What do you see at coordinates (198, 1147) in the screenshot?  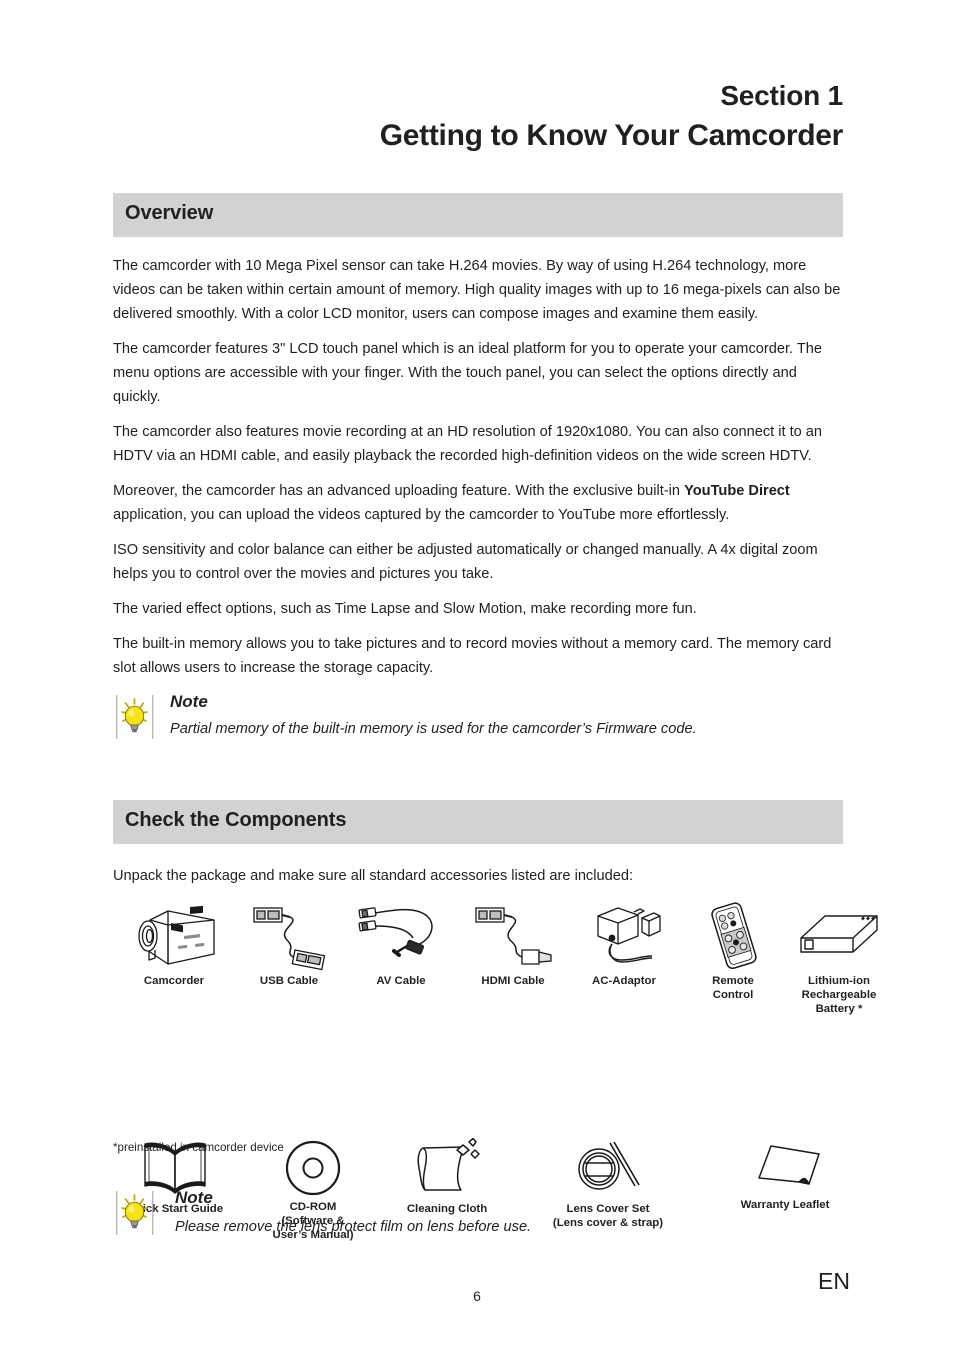 I see `components-footnote: *preinstalled in camcorder device` at bounding box center [198, 1147].